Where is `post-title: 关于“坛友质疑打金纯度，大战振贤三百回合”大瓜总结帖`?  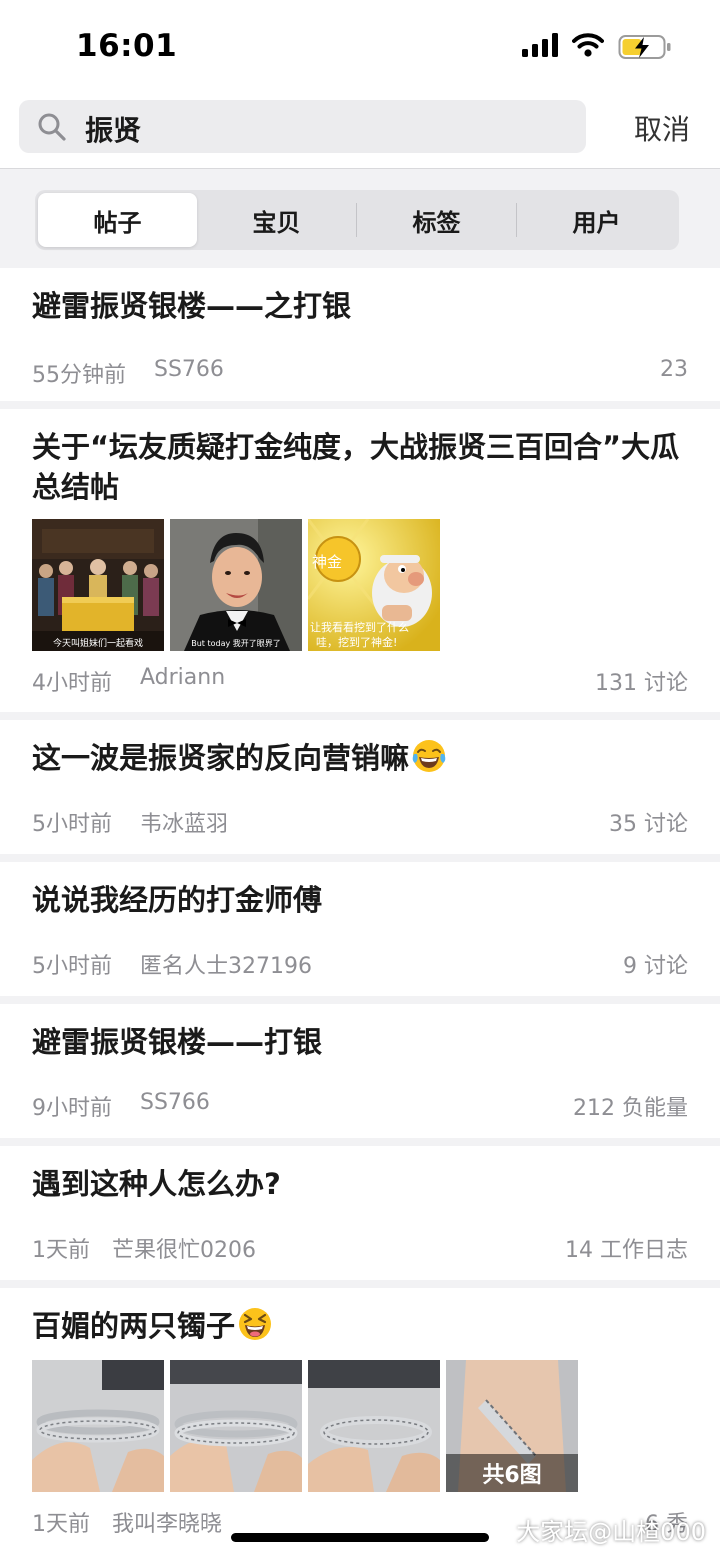 post-title: 关于“坛友质疑打金纯度，大战振贤三百回合”大瓜总结帖 is located at coordinates (356, 467).